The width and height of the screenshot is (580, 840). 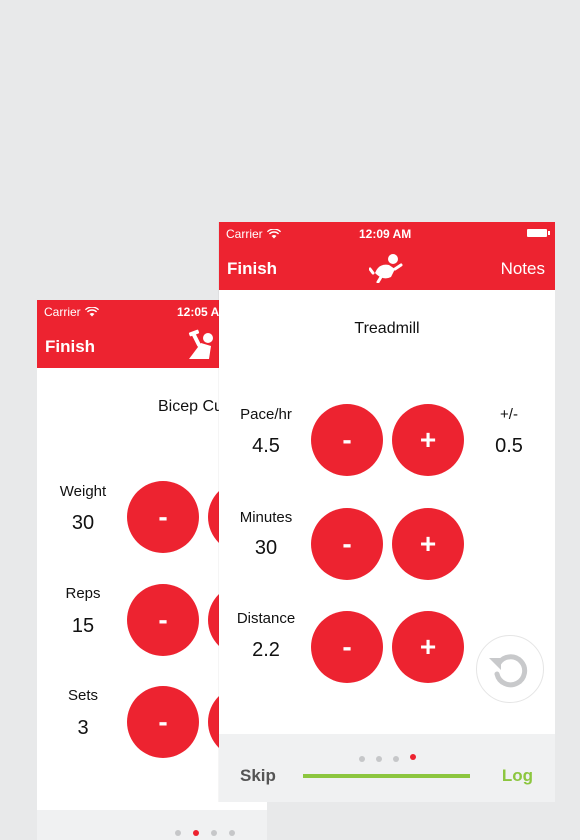 What do you see at coordinates (82, 695) in the screenshot?
I see `field-label-sets: Sets` at bounding box center [82, 695].